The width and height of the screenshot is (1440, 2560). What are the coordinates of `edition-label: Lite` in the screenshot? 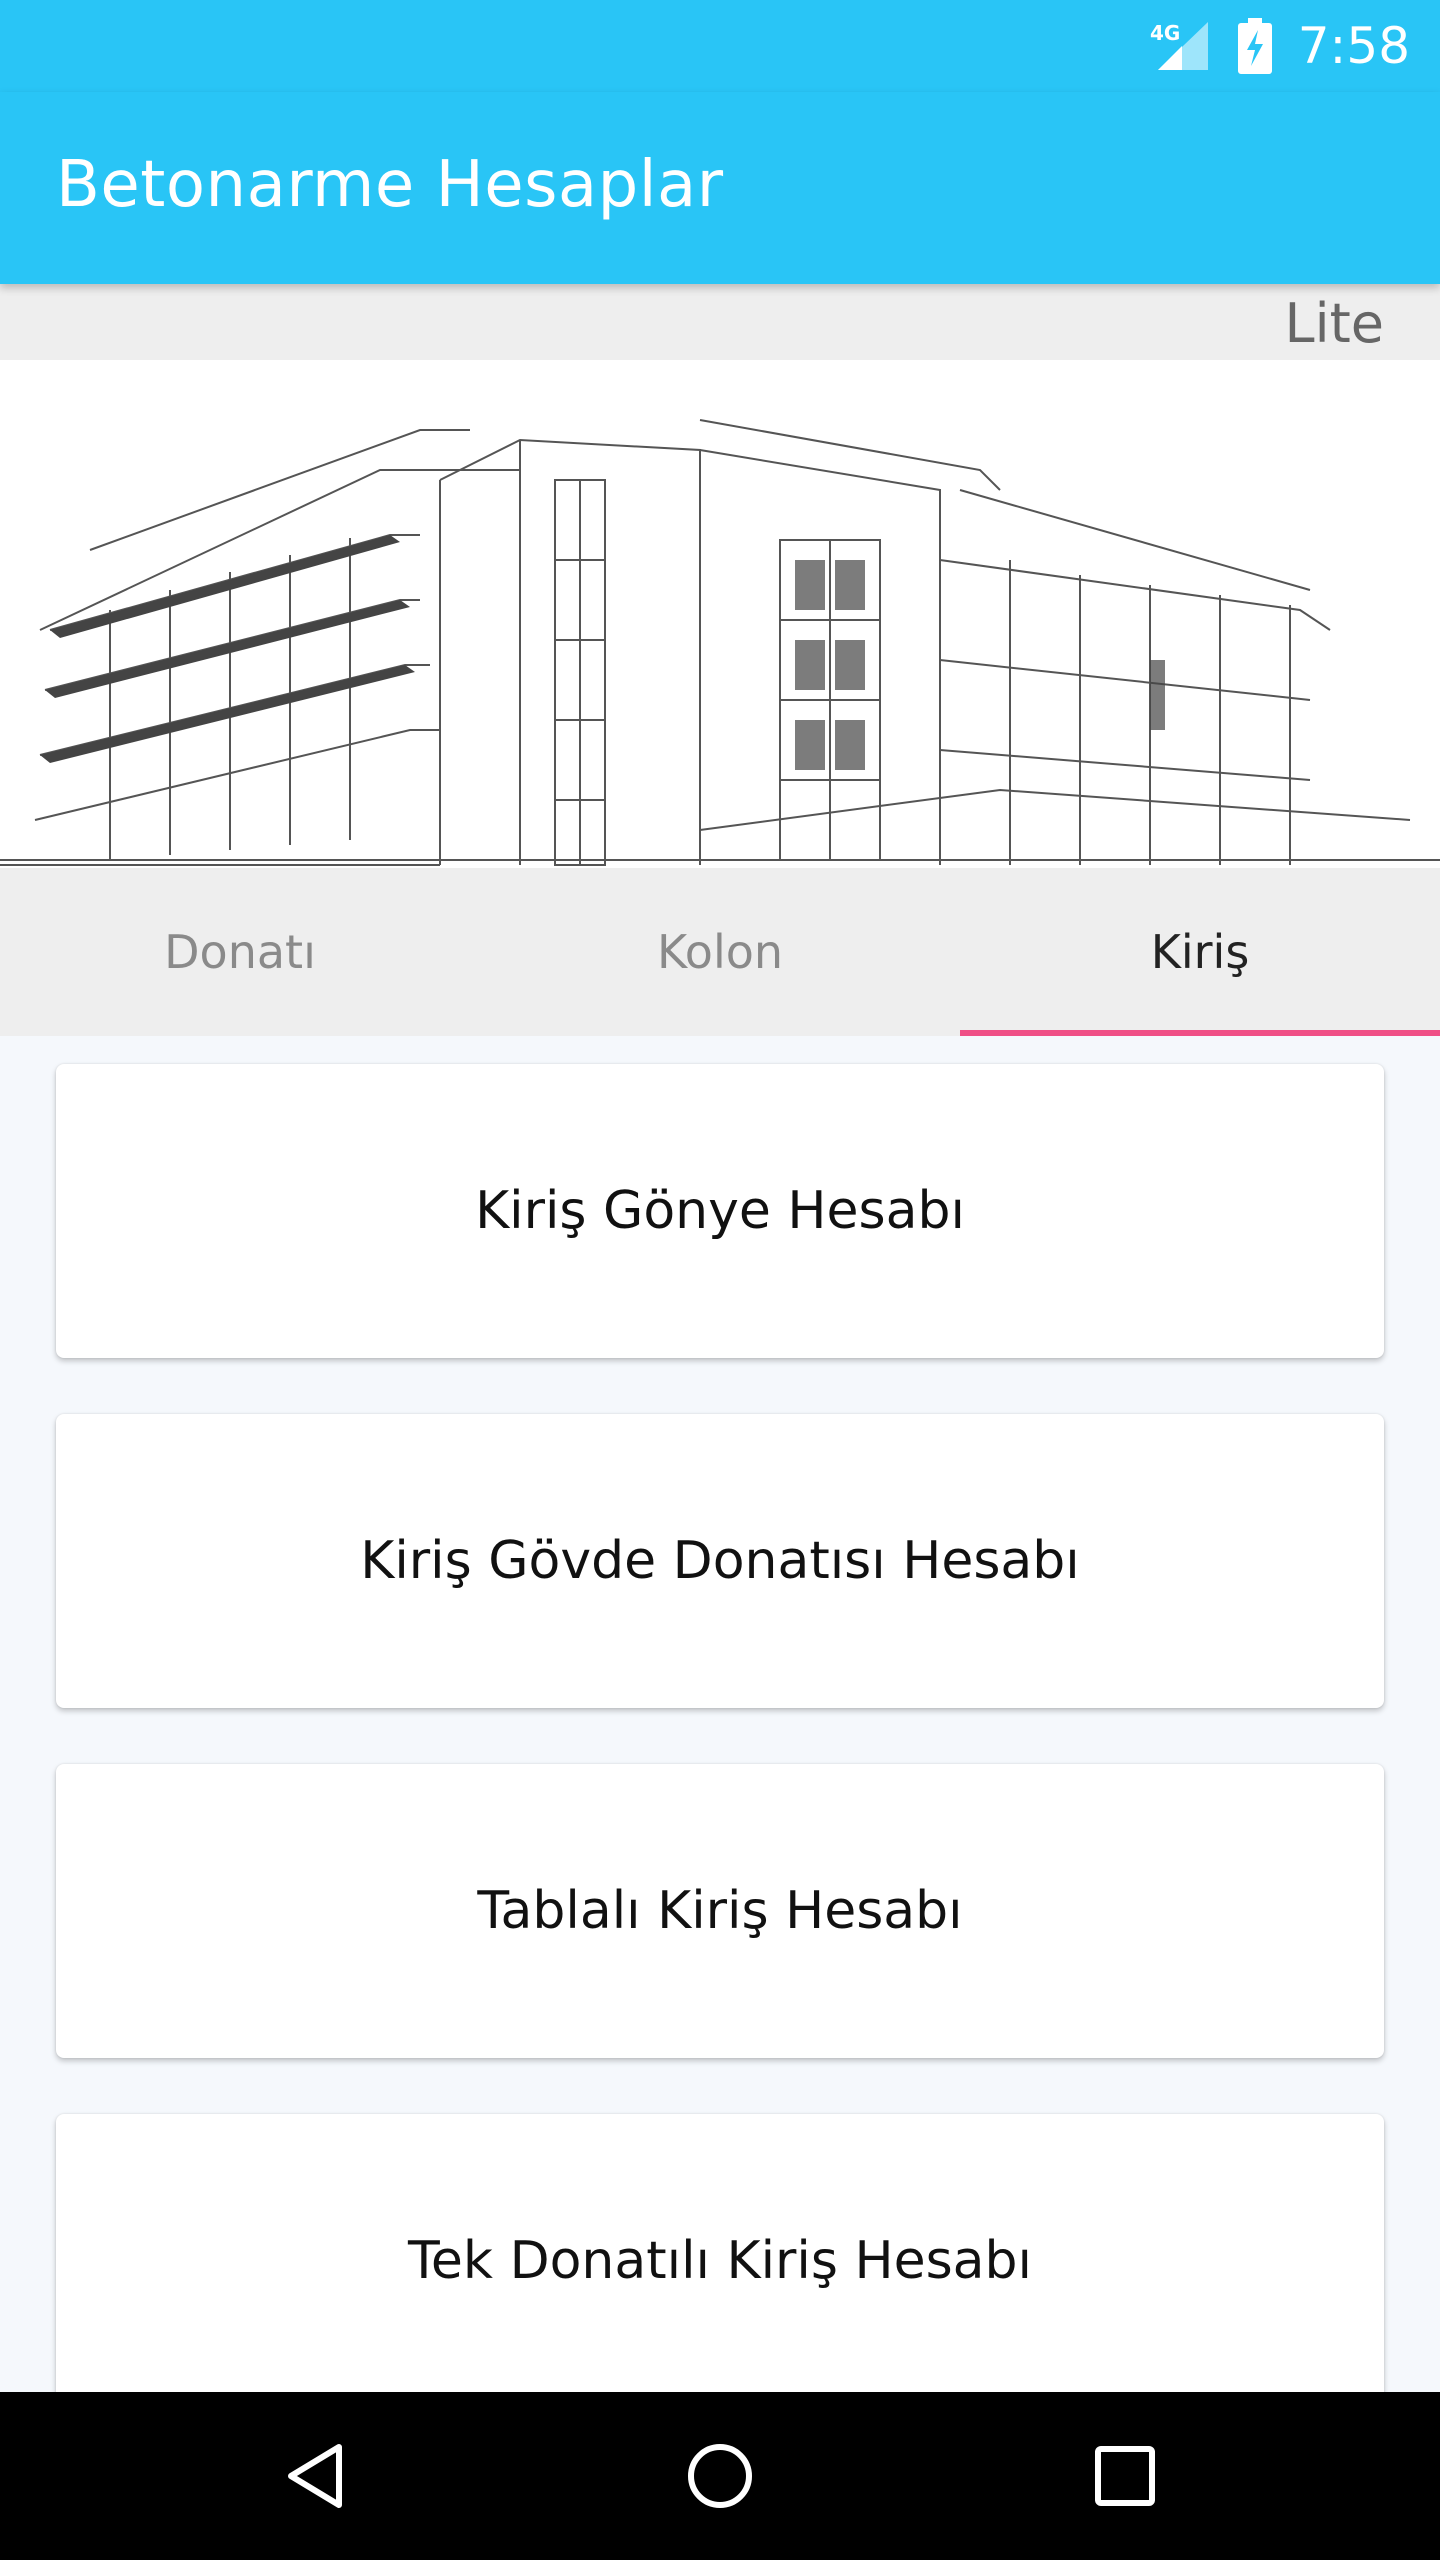 It's located at (1334, 323).